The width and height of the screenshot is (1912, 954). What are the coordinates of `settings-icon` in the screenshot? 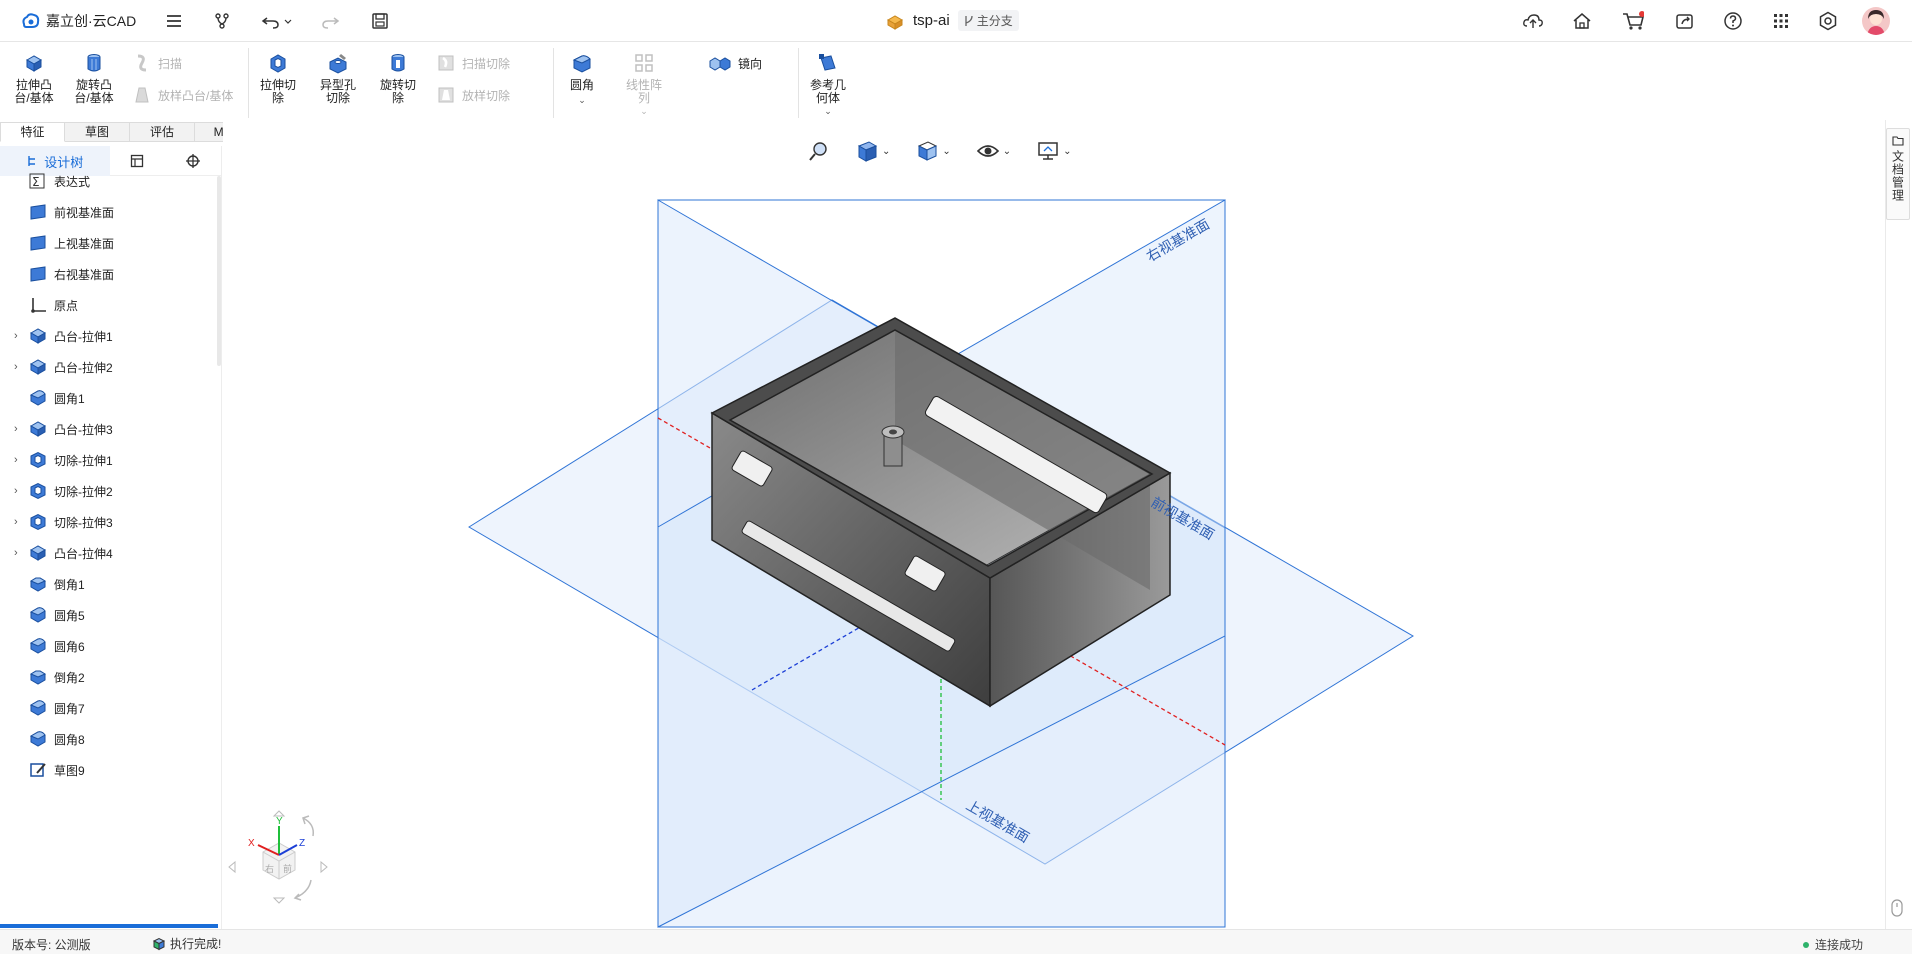 It's located at (1828, 21).